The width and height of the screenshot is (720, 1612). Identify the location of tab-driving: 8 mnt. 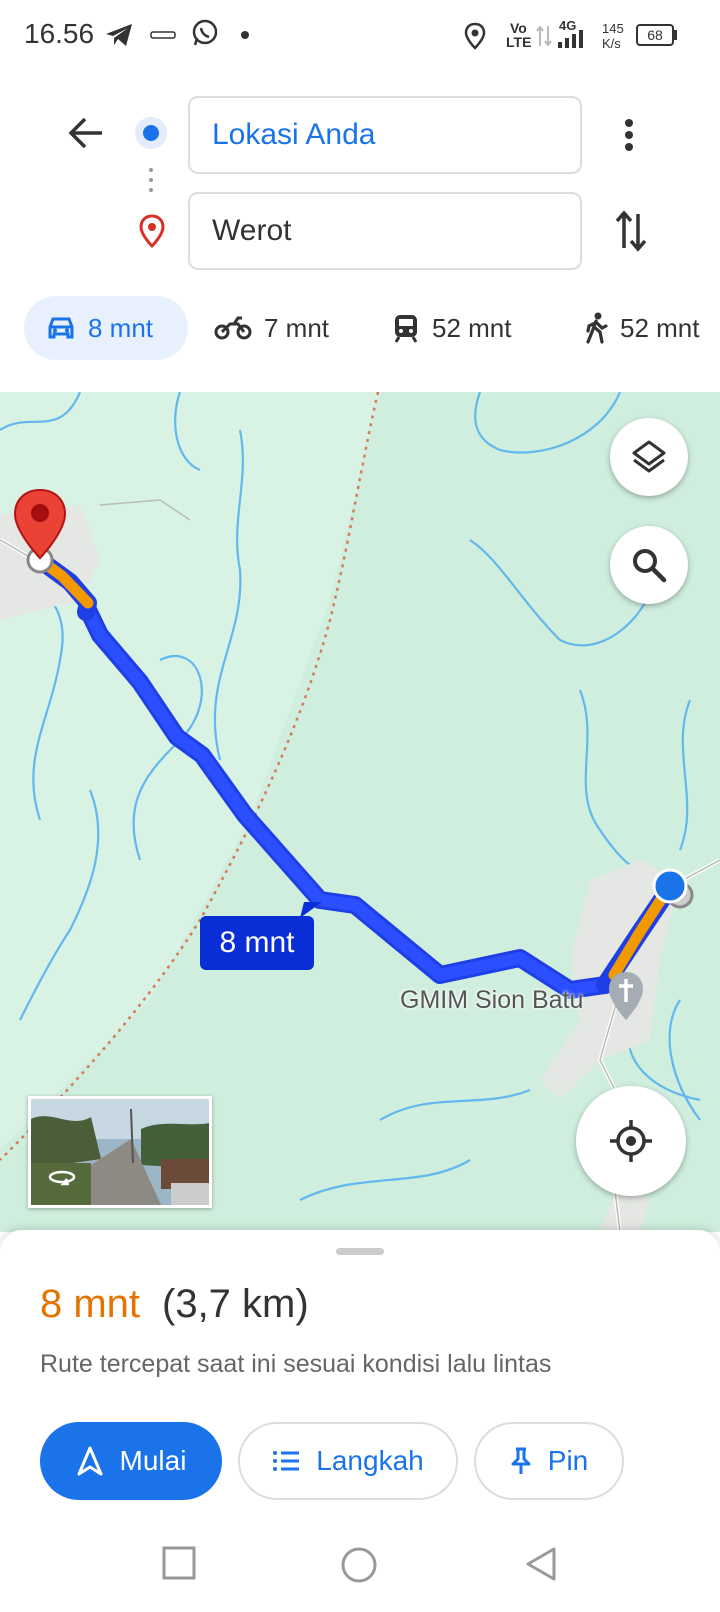
(106, 328).